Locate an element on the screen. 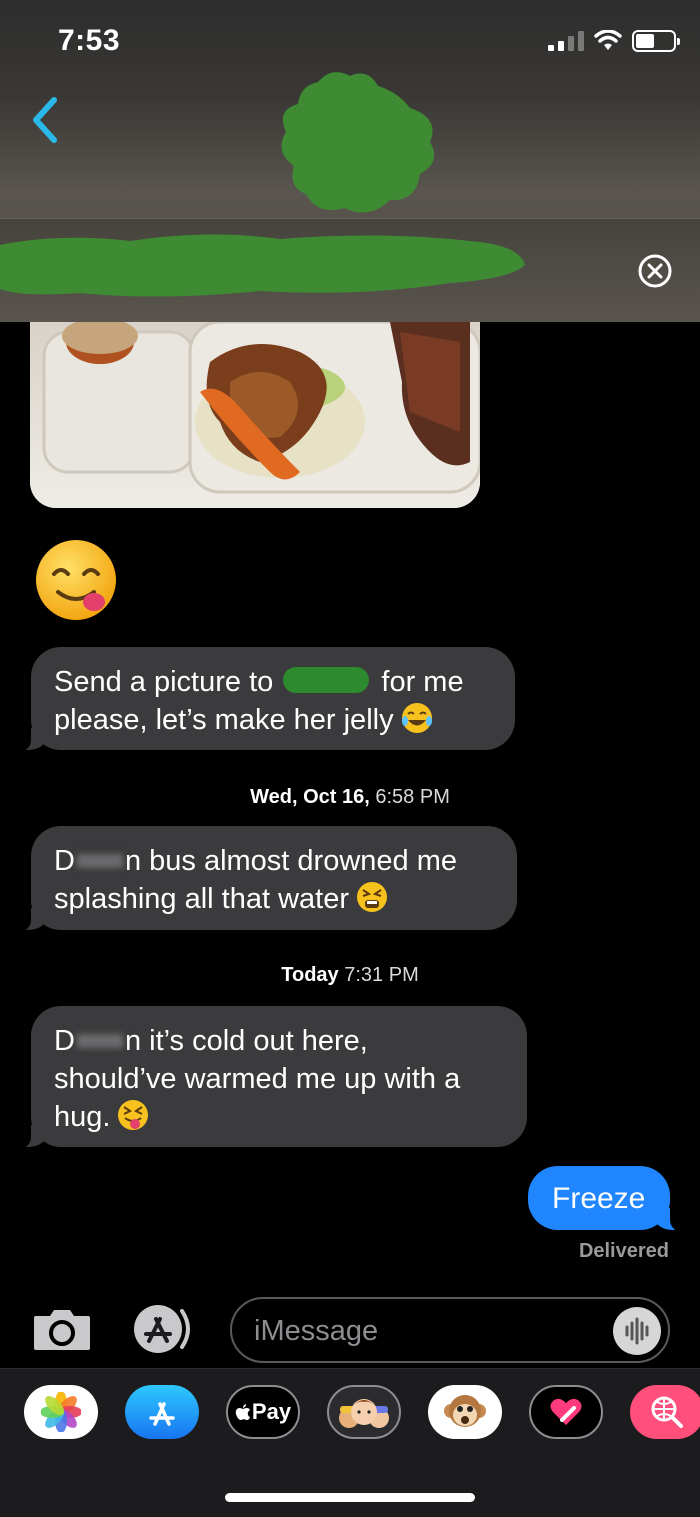 This screenshot has width=700, height=1517. message-line: please, let’s make her jelly is located at coordinates (273, 720).